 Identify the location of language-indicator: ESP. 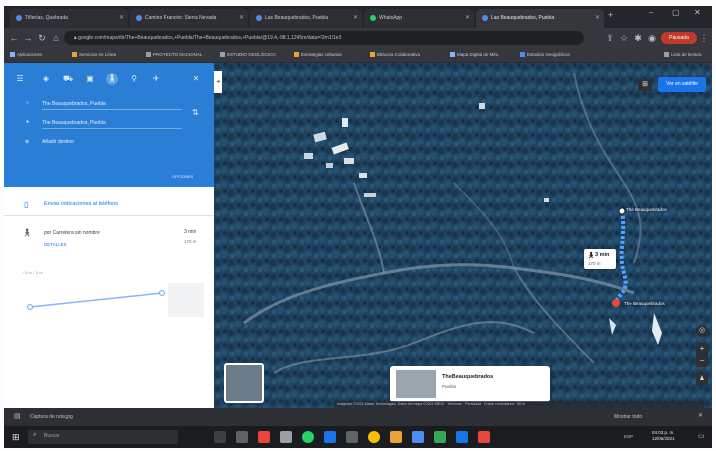
(628, 436).